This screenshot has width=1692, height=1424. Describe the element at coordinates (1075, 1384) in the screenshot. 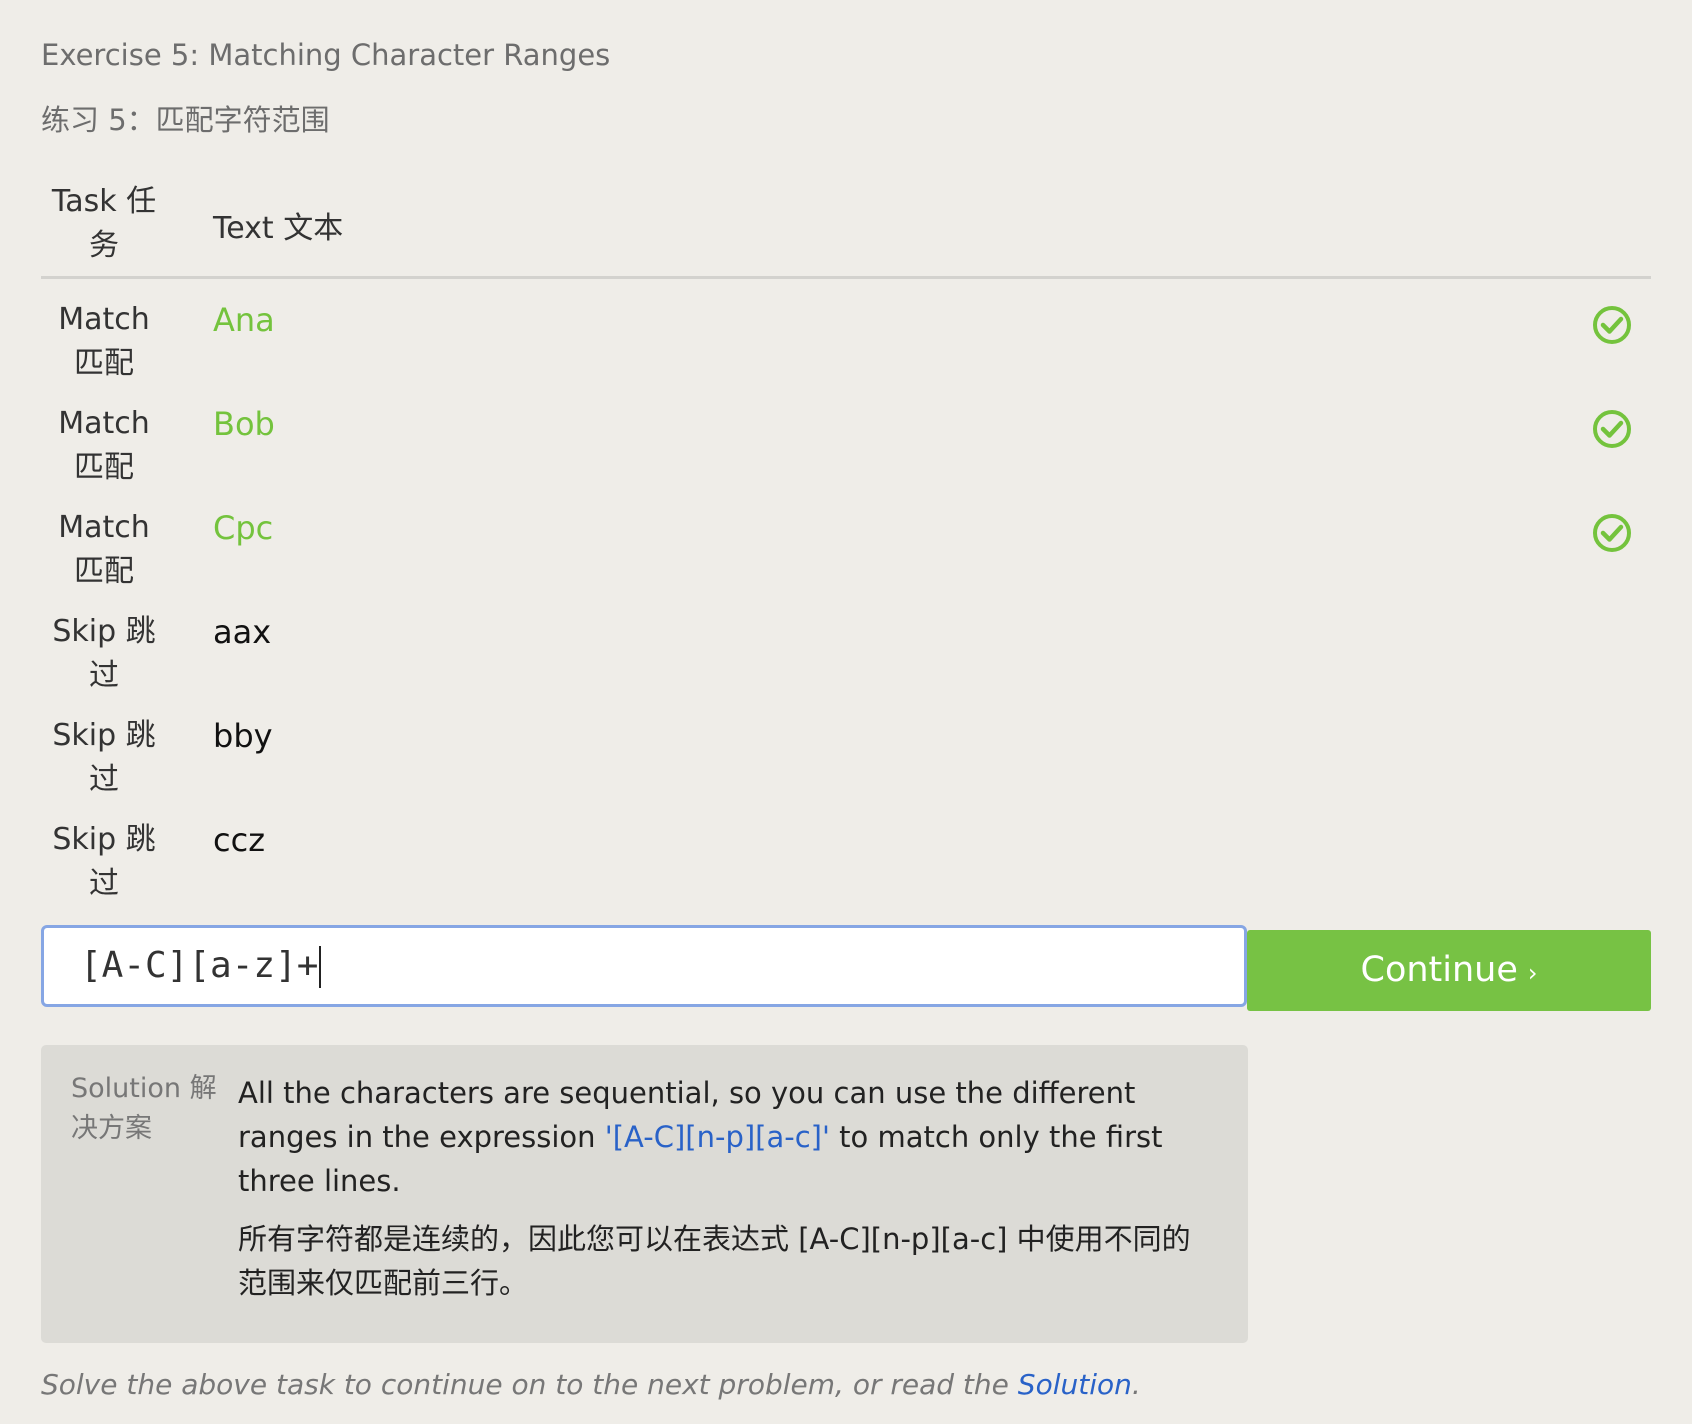

I see `solution-link: Solution` at that location.